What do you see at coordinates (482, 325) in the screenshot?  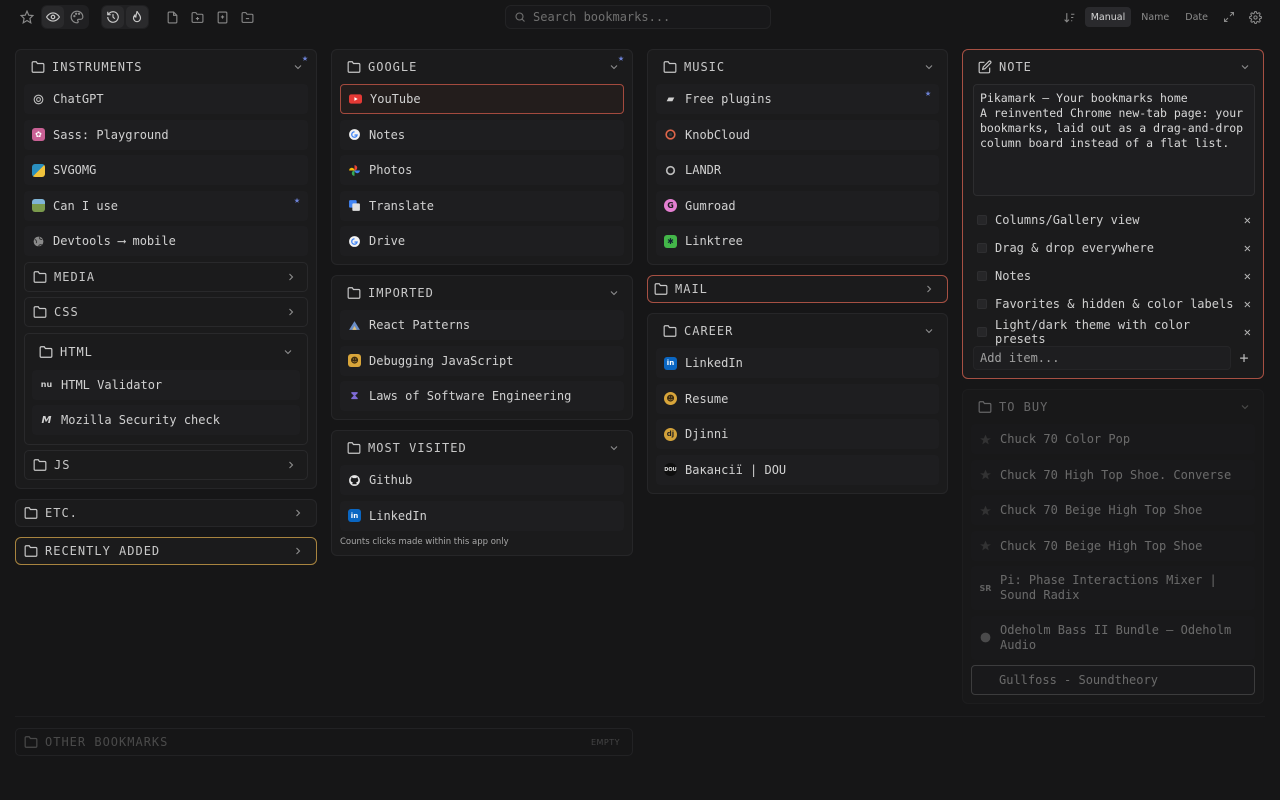 I see `bookmark-react-patterns: React Patterns` at bounding box center [482, 325].